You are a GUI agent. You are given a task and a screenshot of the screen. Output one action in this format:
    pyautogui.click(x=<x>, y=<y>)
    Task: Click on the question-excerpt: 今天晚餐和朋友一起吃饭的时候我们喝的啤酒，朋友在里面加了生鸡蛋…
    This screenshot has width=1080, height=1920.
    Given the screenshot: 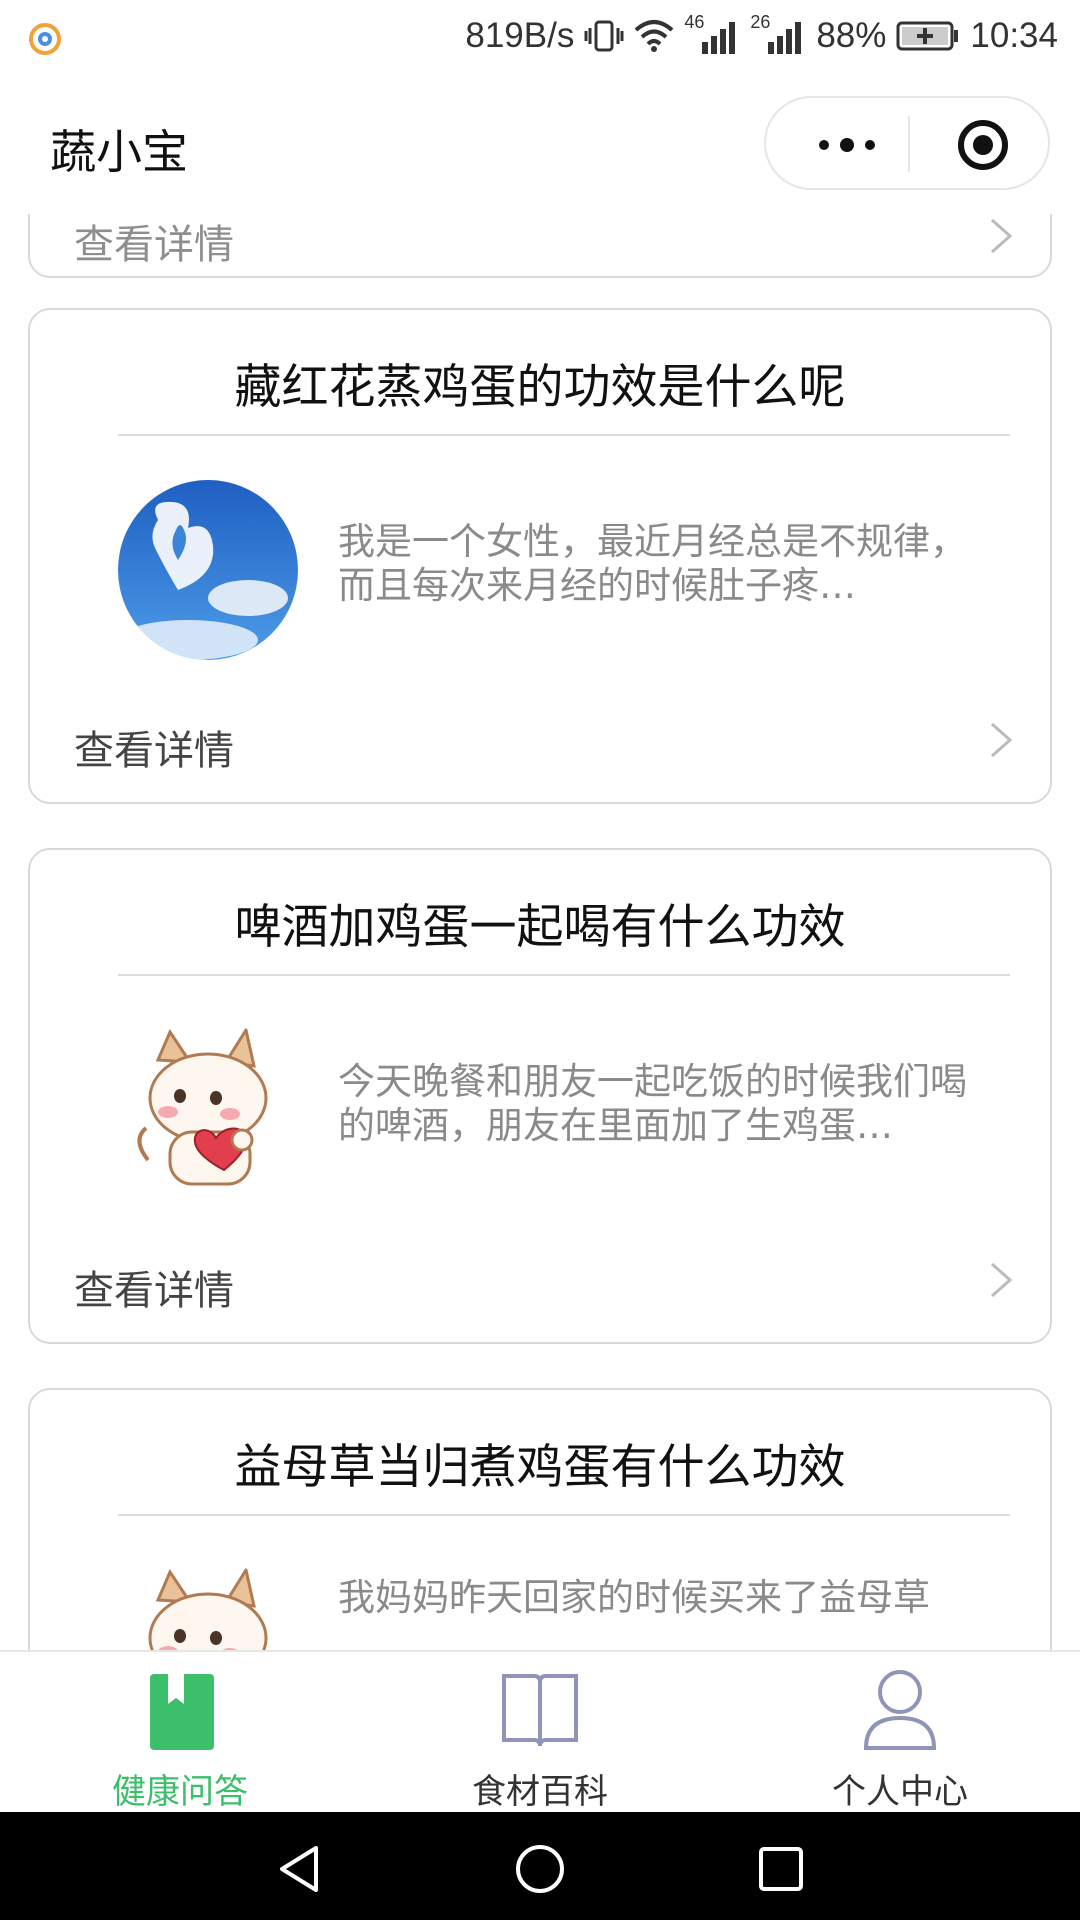 What is the action you would take?
    pyautogui.click(x=652, y=1103)
    